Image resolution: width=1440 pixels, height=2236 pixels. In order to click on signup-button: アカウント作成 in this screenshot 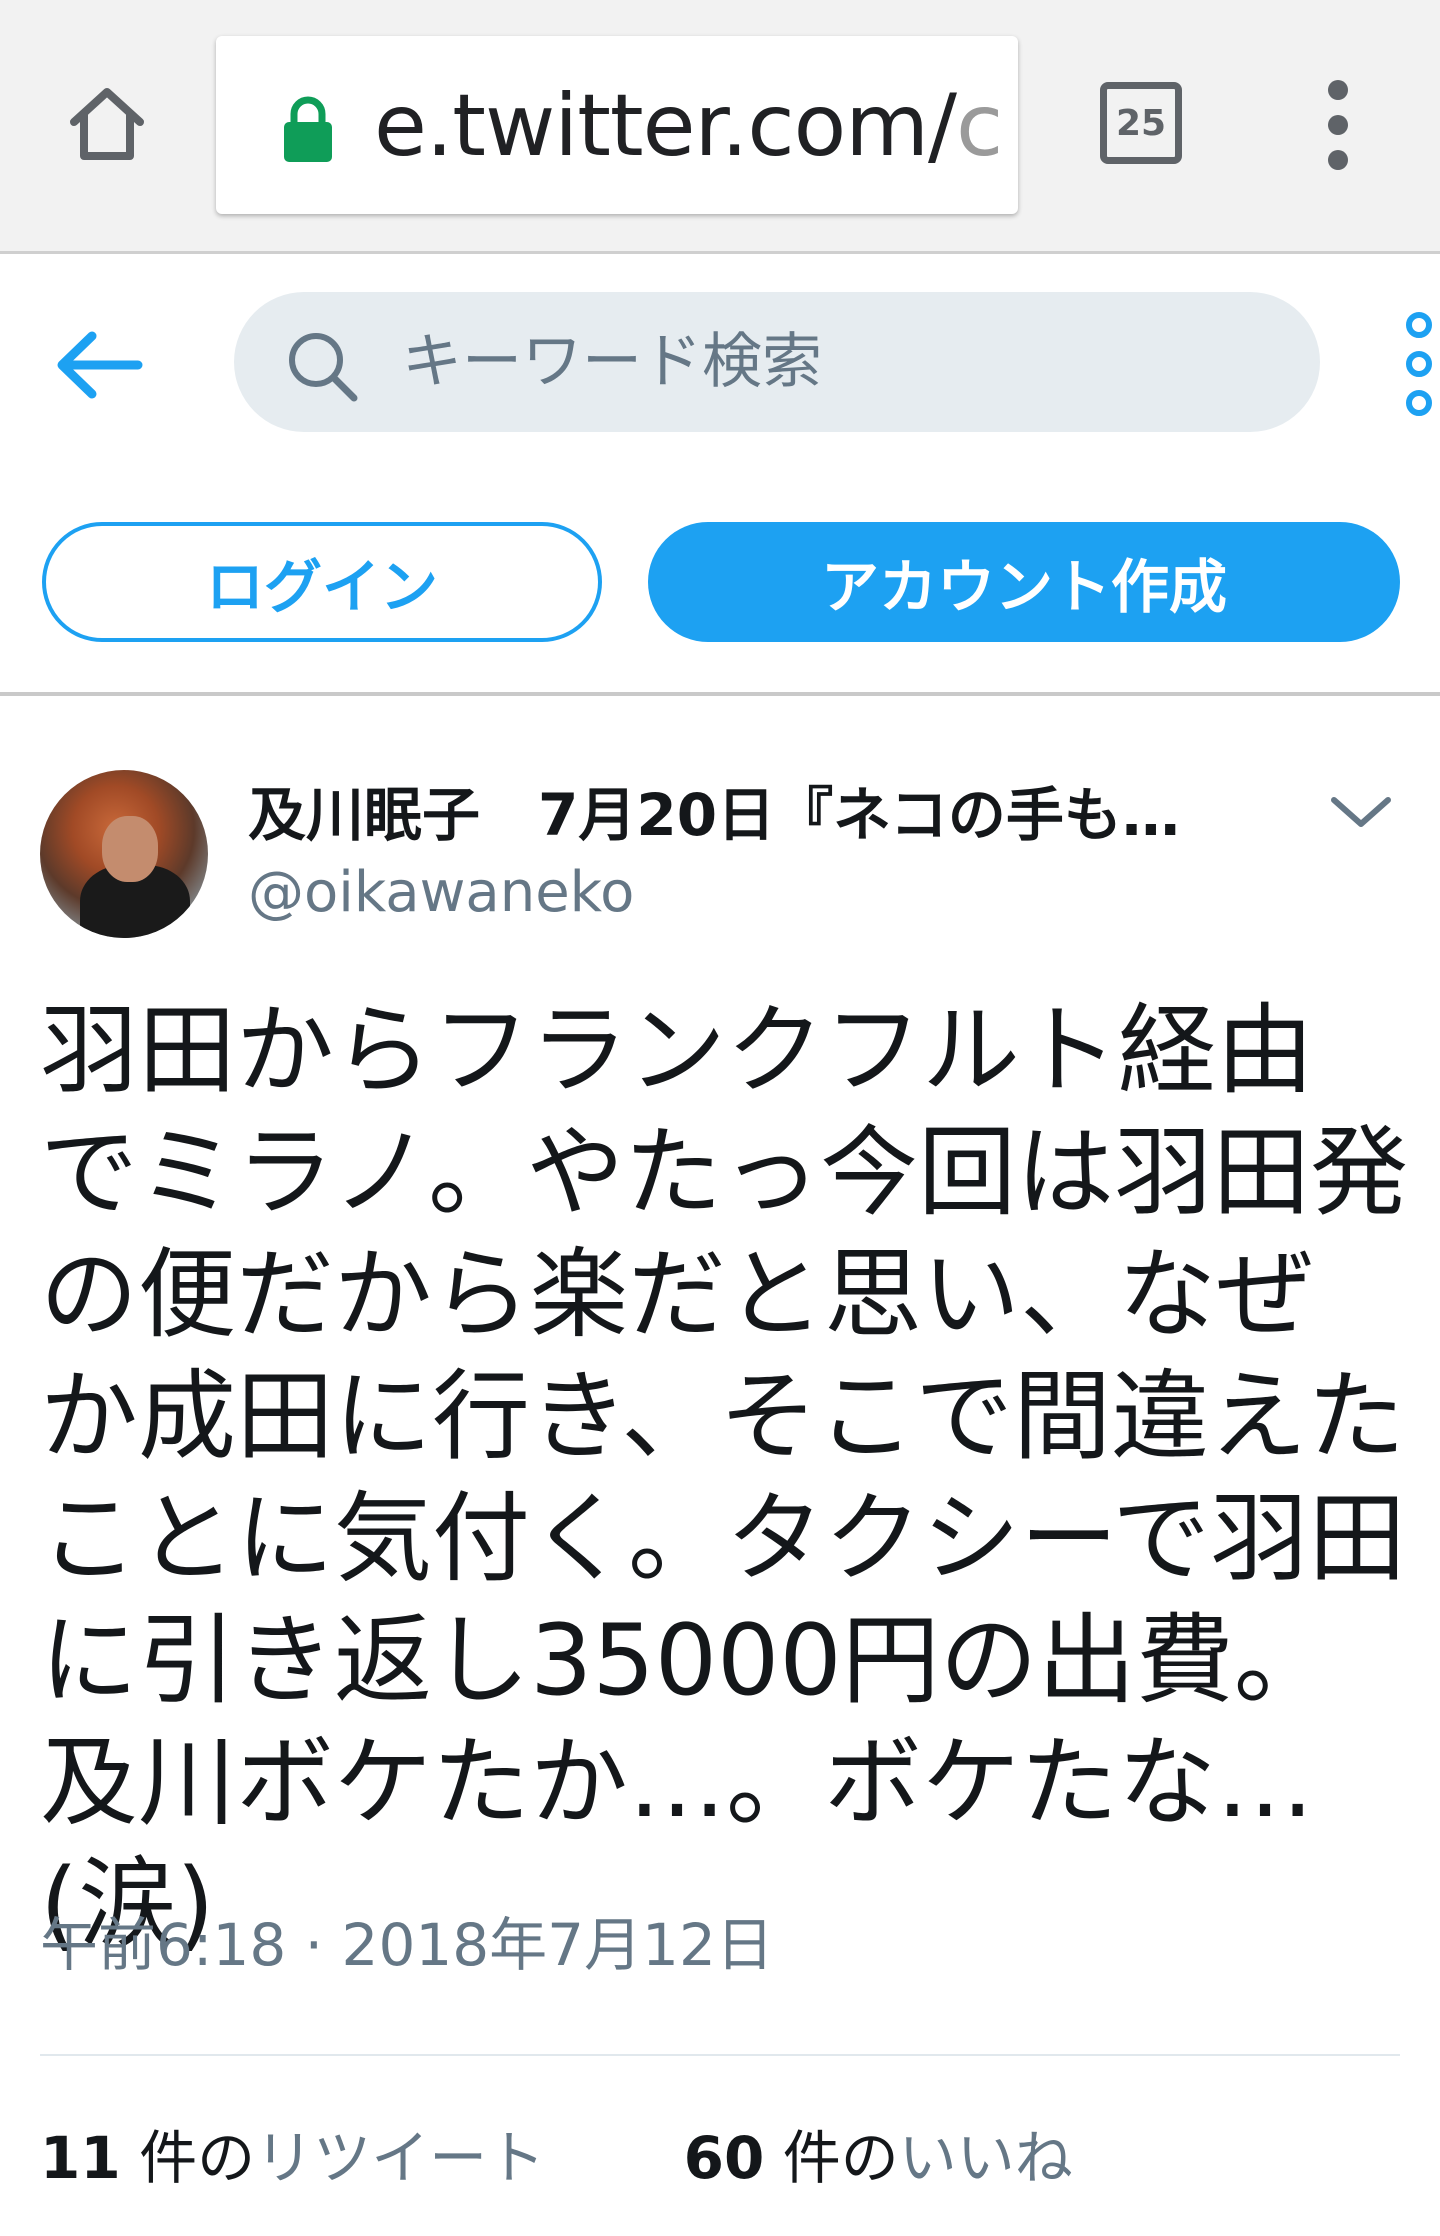, I will do `click(1024, 582)`.